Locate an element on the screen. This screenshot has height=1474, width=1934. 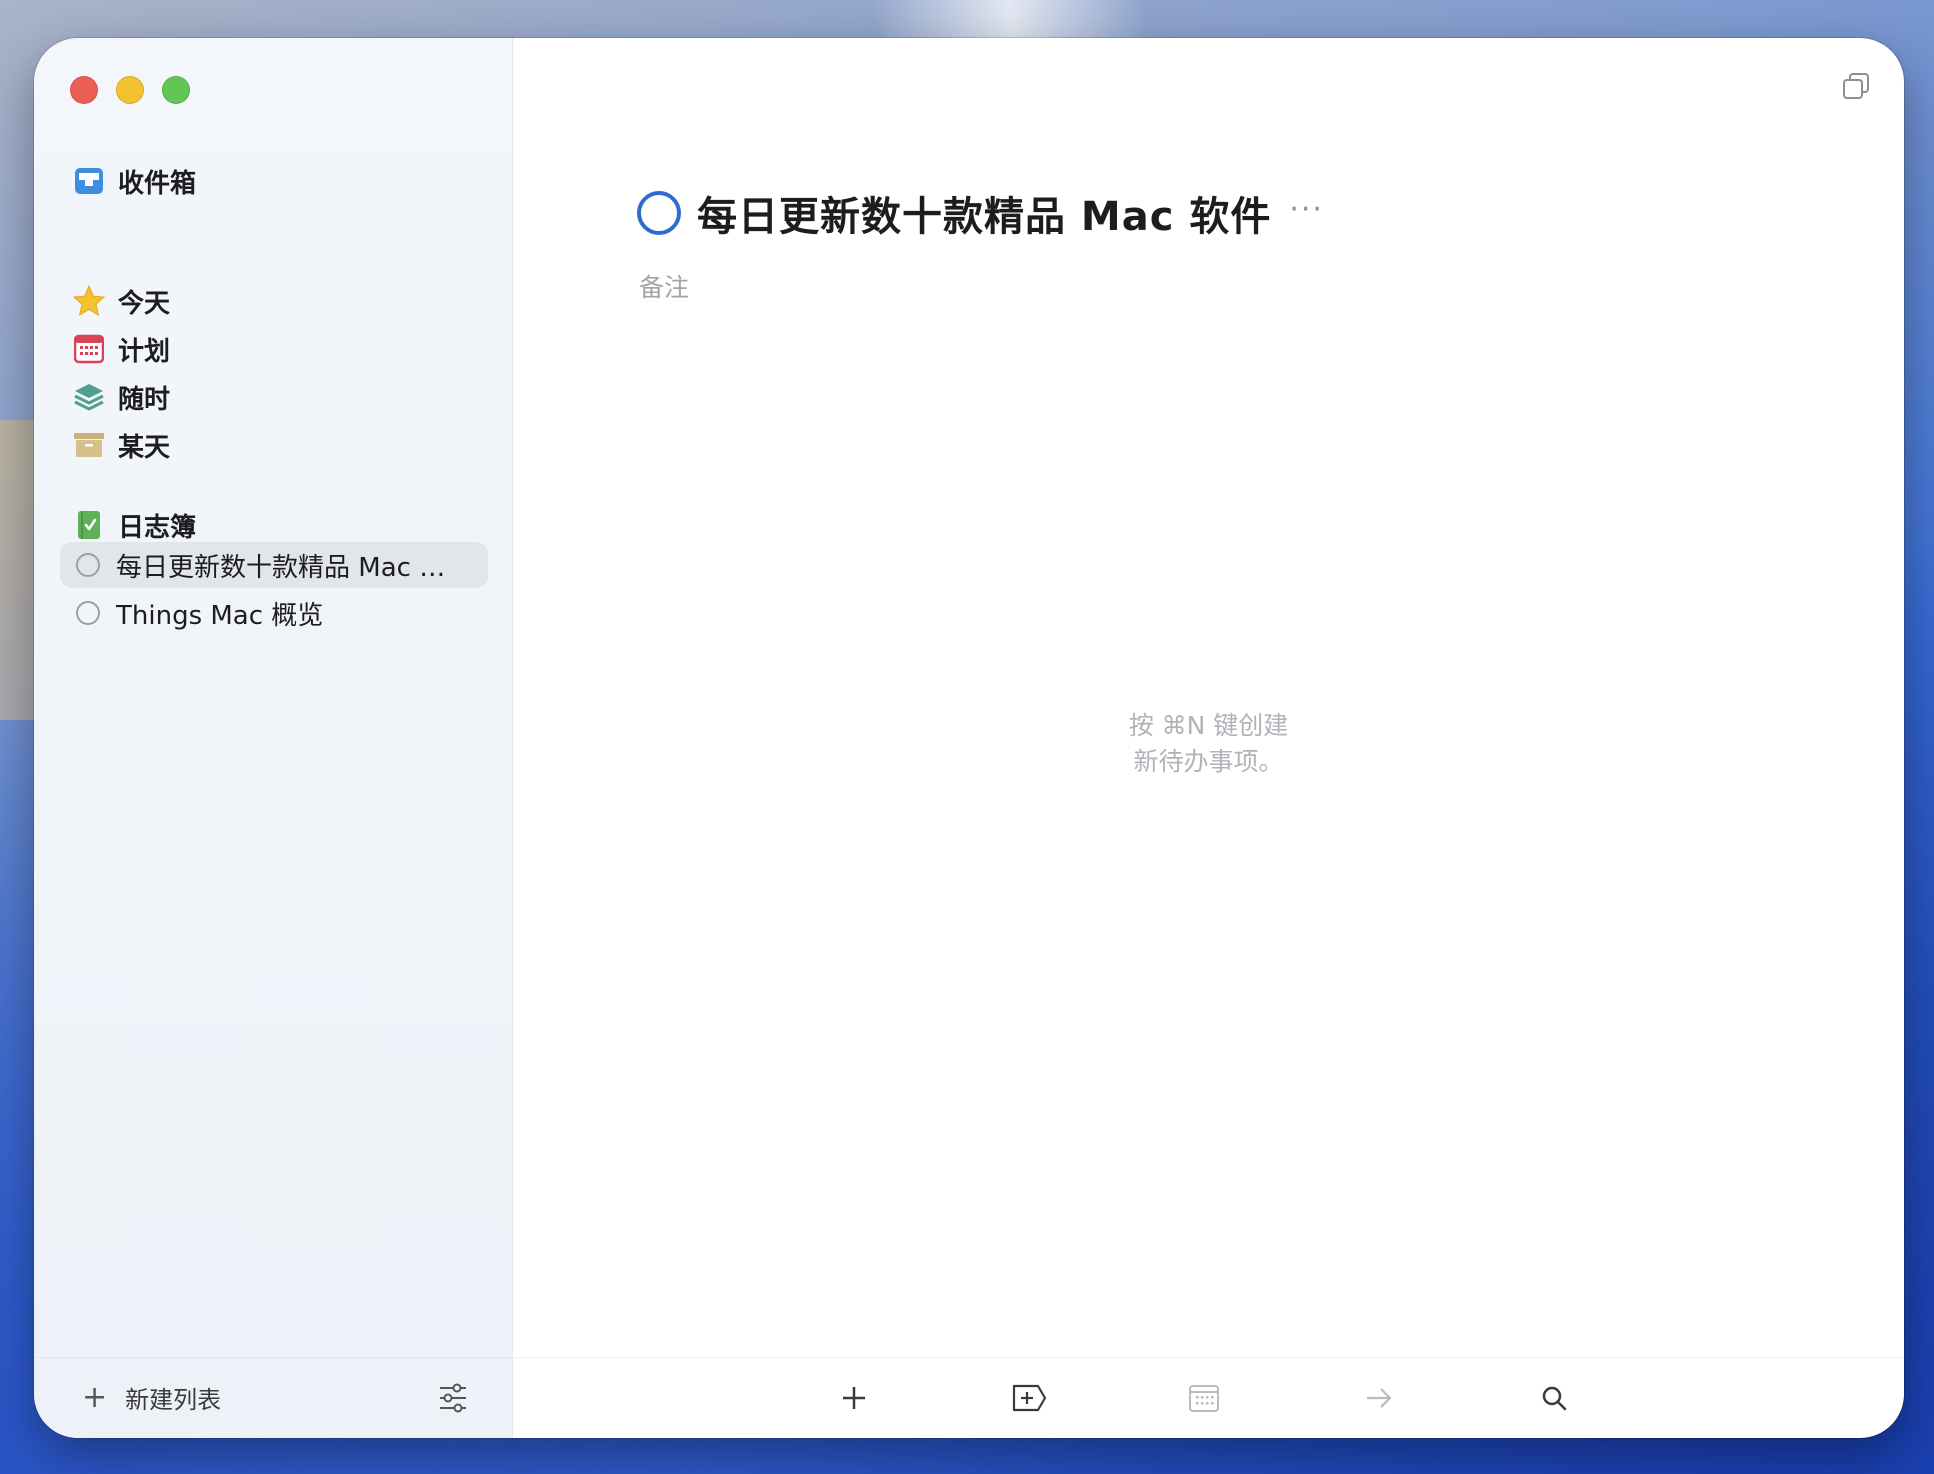
project-title: 每日更新数十款精品 Mac 软件 is located at coordinates (984, 213).